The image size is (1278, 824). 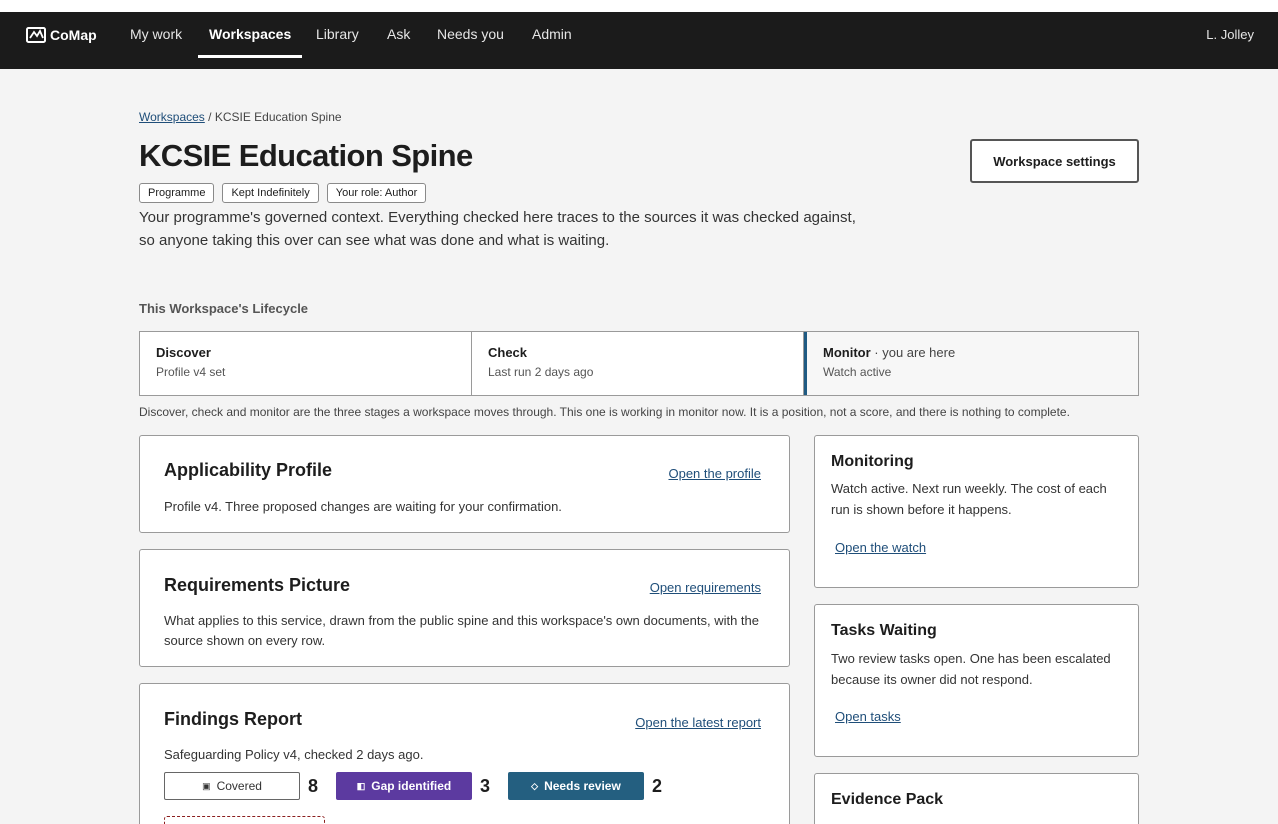 I want to click on open-tasks-link: Open tasks, so click(x=868, y=716).